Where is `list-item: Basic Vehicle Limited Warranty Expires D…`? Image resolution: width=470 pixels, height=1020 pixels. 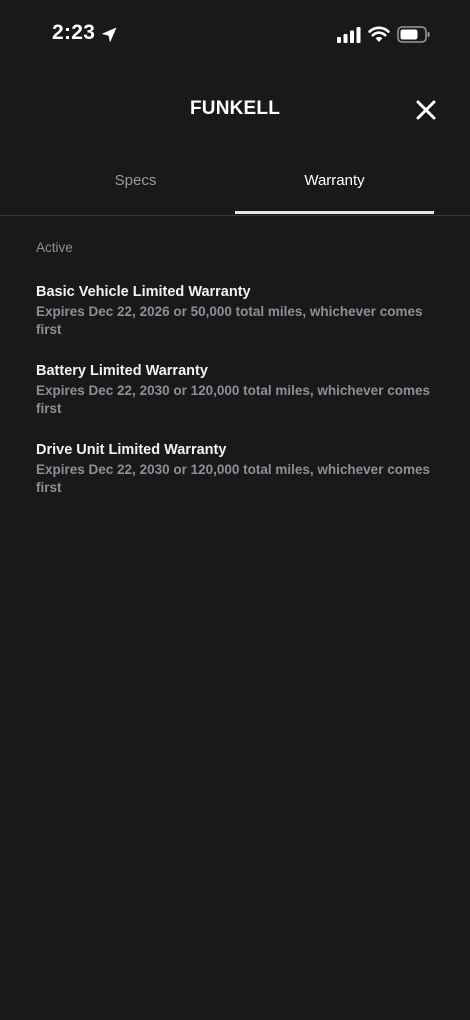
list-item: Basic Vehicle Limited Warranty Expires D… is located at coordinates (236, 310).